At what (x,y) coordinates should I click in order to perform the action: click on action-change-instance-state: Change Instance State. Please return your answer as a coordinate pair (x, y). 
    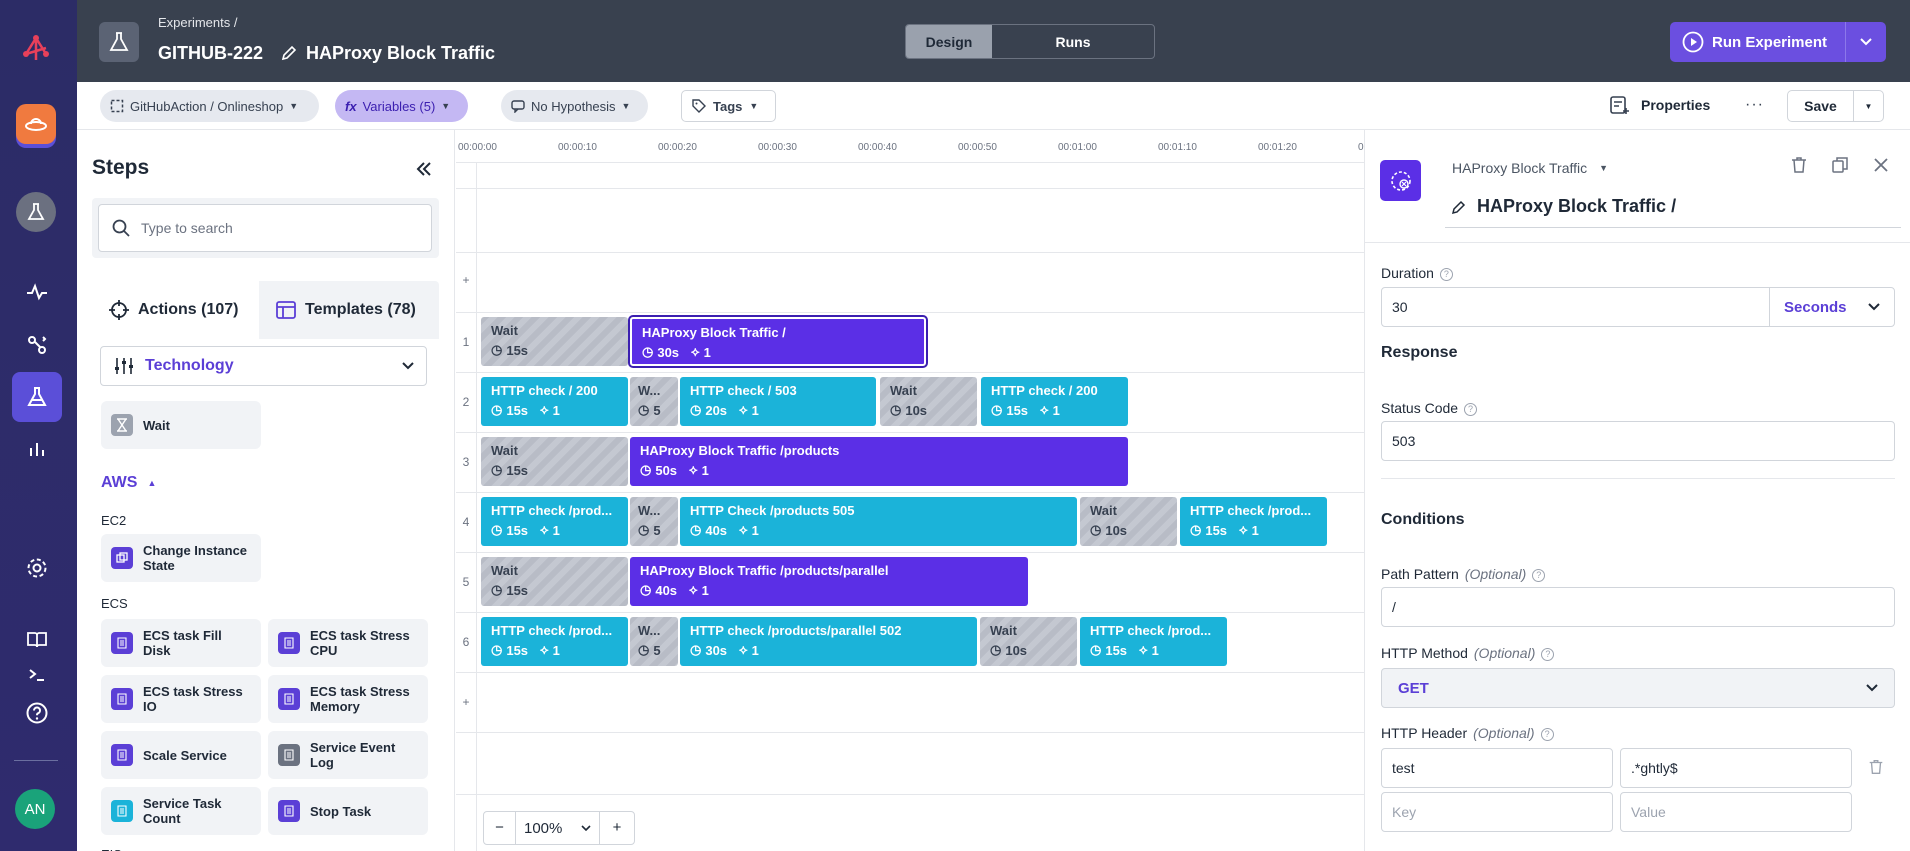
    Looking at the image, I should click on (181, 558).